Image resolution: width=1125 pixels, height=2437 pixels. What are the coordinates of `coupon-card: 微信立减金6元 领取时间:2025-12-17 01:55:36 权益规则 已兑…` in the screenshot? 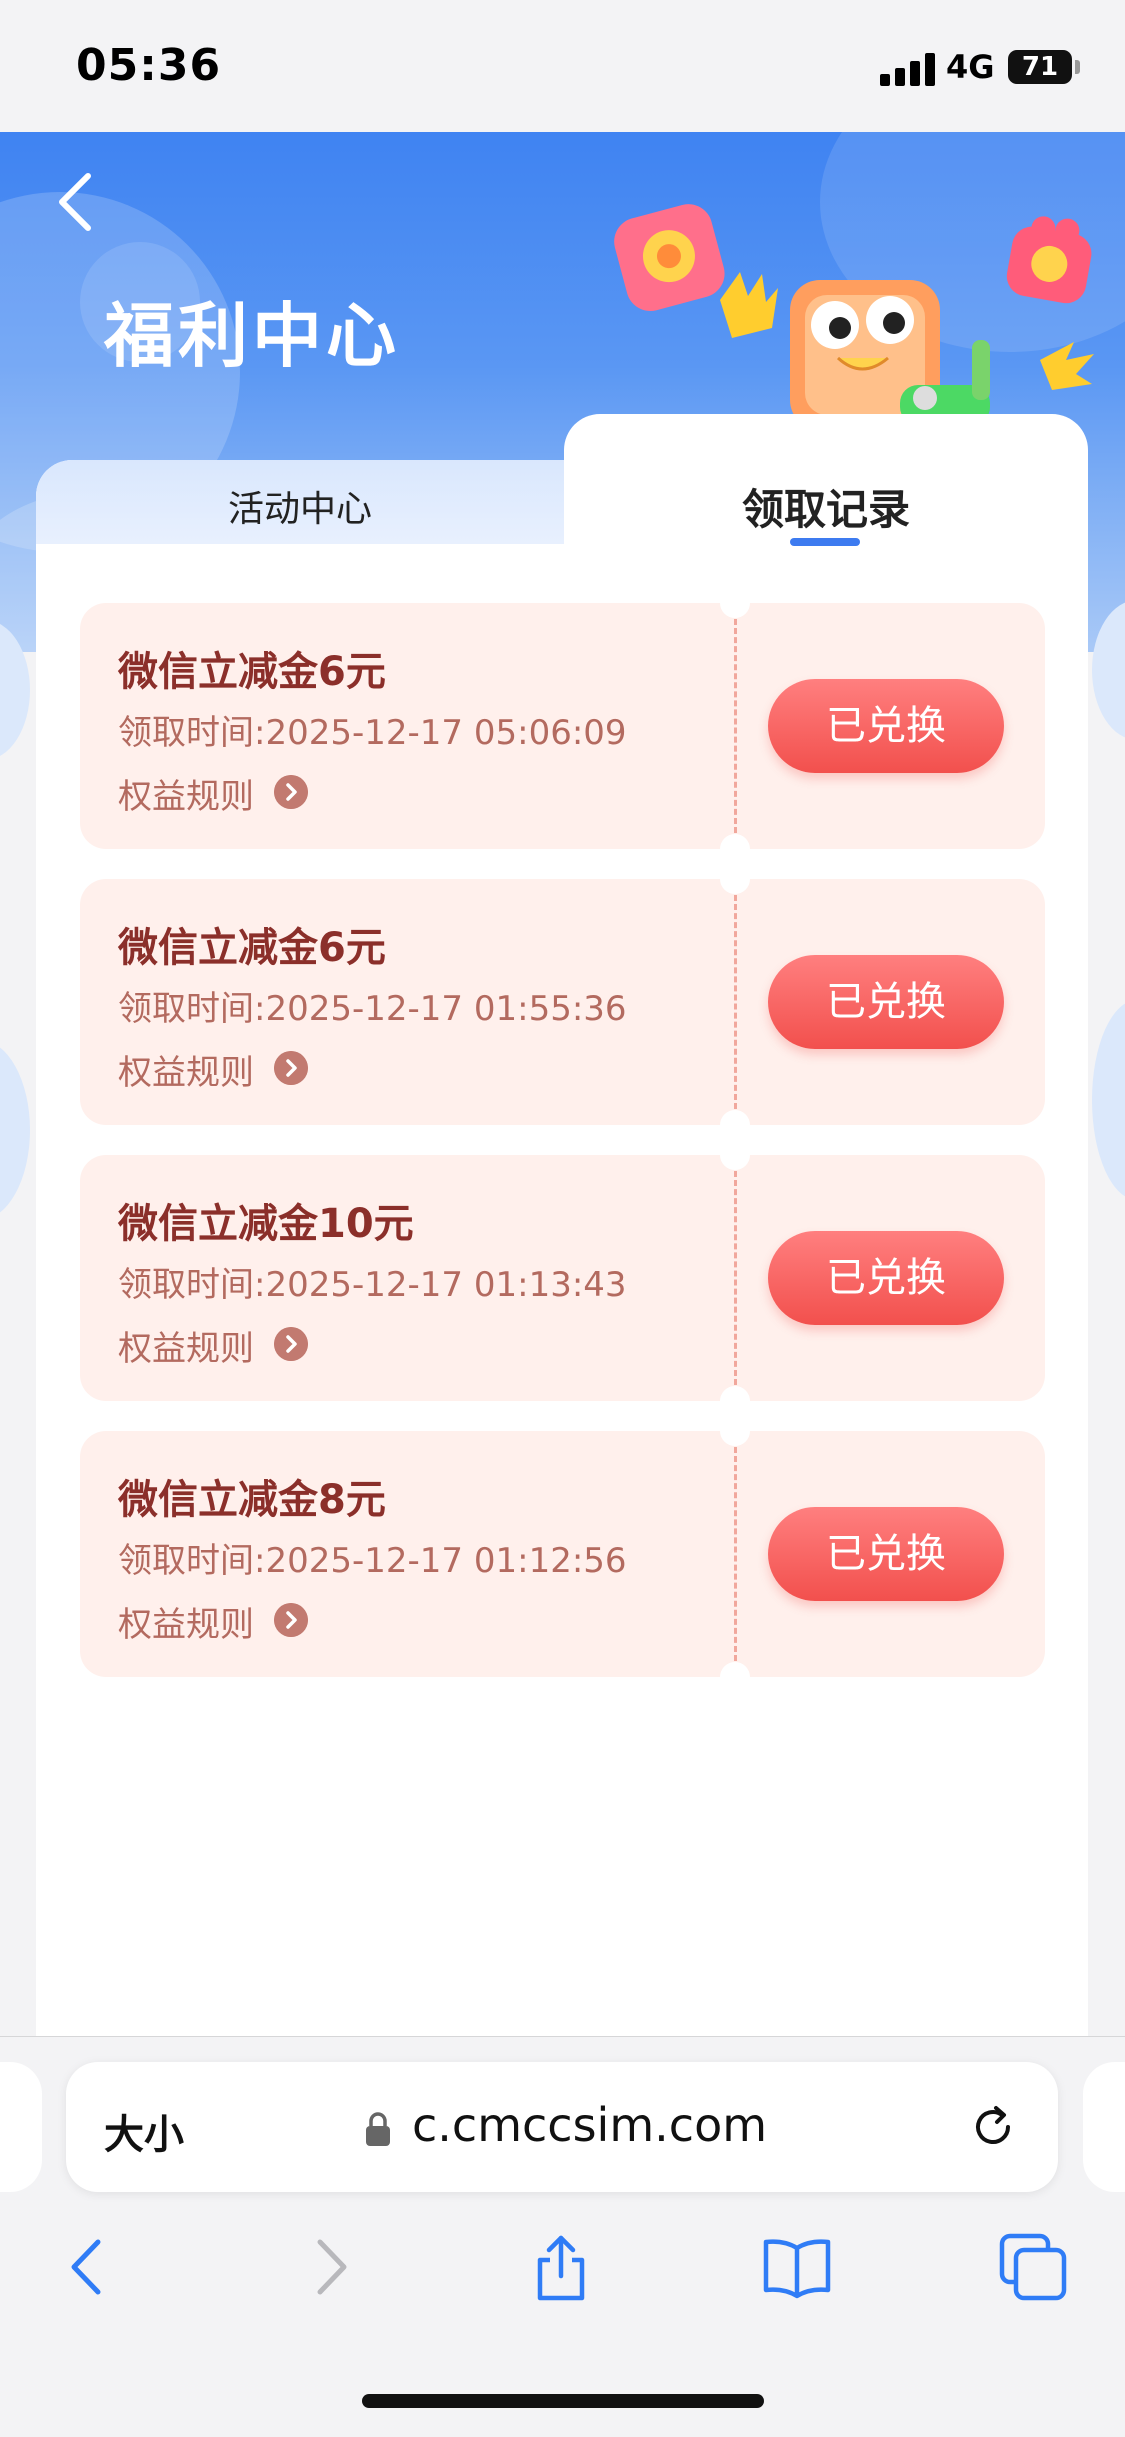 It's located at (562, 1002).